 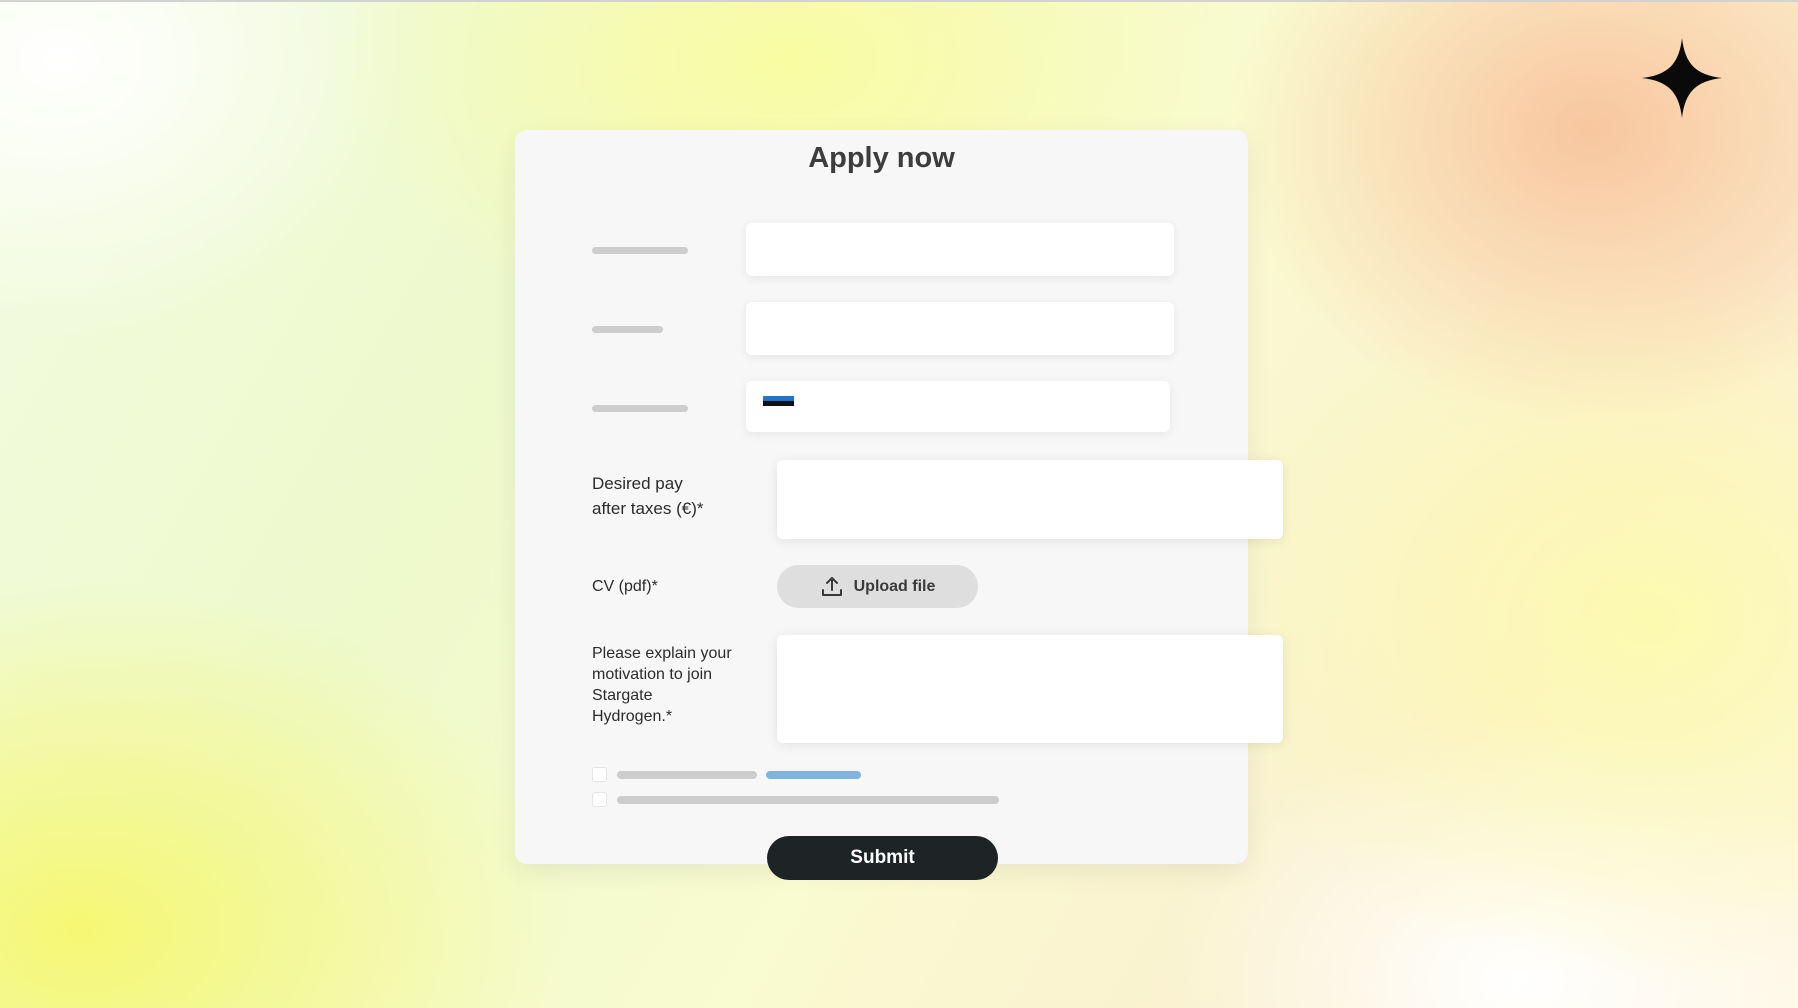 What do you see at coordinates (899, 1) in the screenshot?
I see `top-border` at bounding box center [899, 1].